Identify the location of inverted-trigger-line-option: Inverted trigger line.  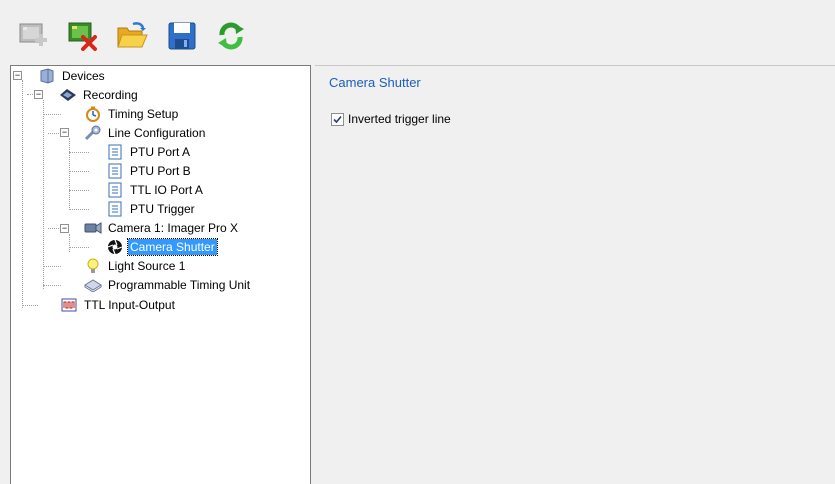
(391, 119).